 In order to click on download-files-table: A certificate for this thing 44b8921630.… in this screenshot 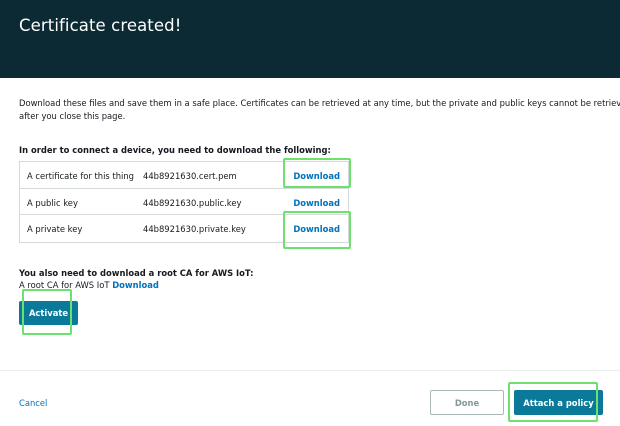, I will do `click(184, 202)`.